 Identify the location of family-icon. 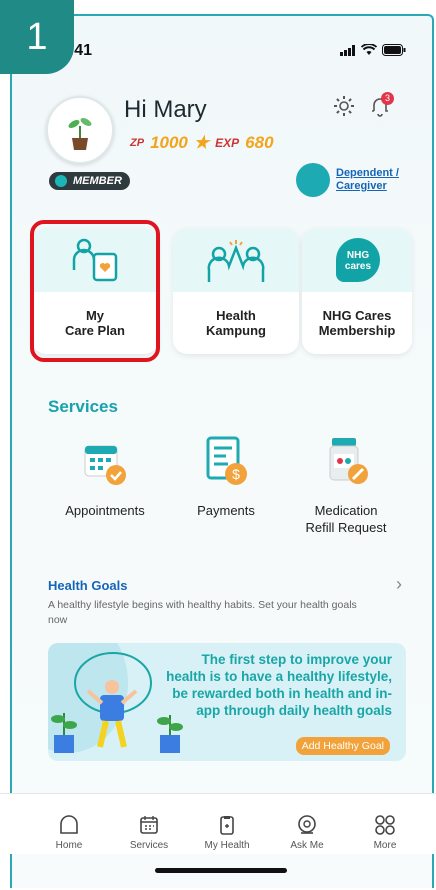
(313, 180).